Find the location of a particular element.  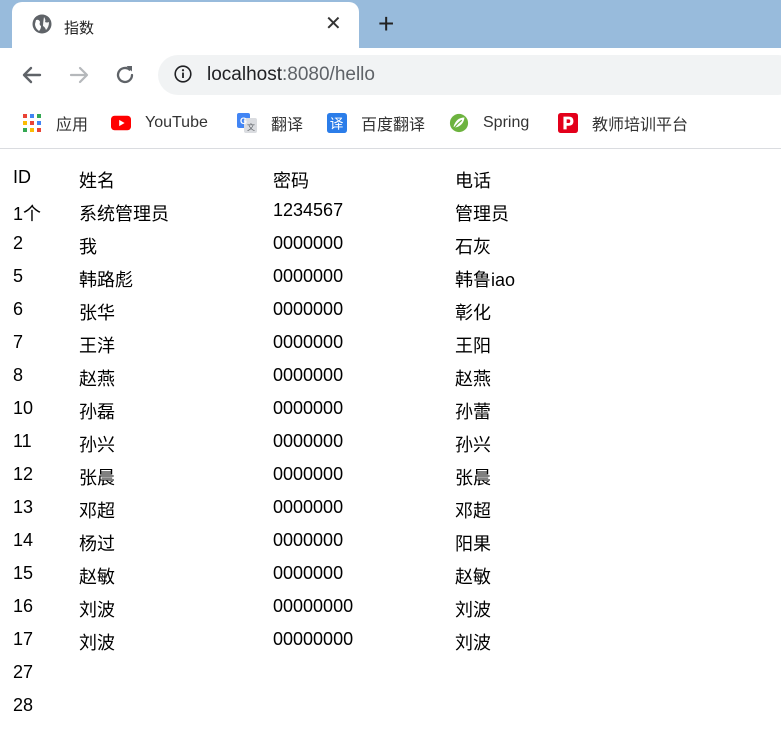

table-row: 5 韩路彪 0000000 韩鲁iao is located at coordinates (390, 269).